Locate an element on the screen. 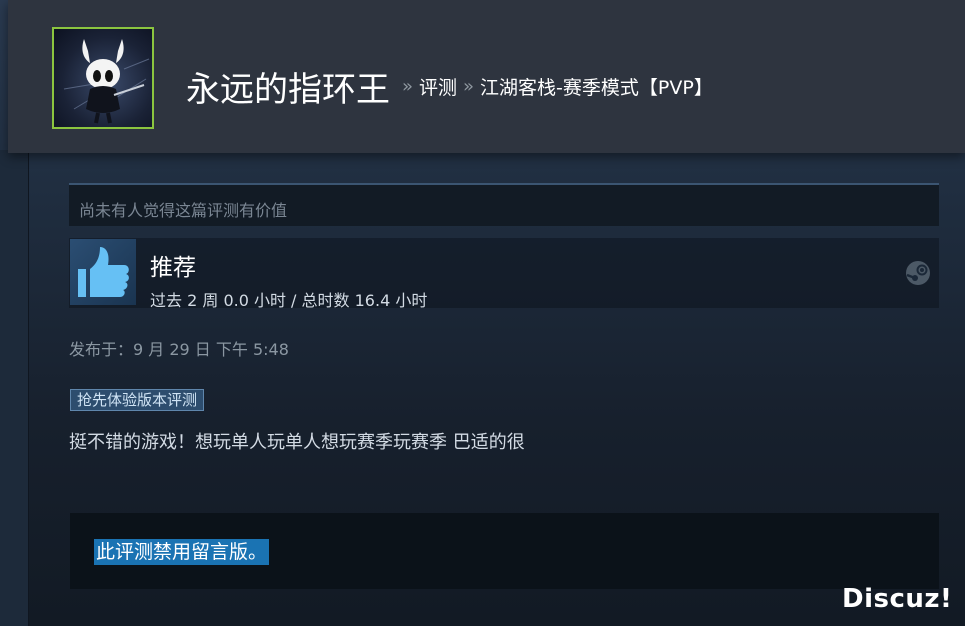  breadcrumb: 永远的指环王 » 评测 » 江湖客栈-赛季模式【PVP】 is located at coordinates (449, 86).